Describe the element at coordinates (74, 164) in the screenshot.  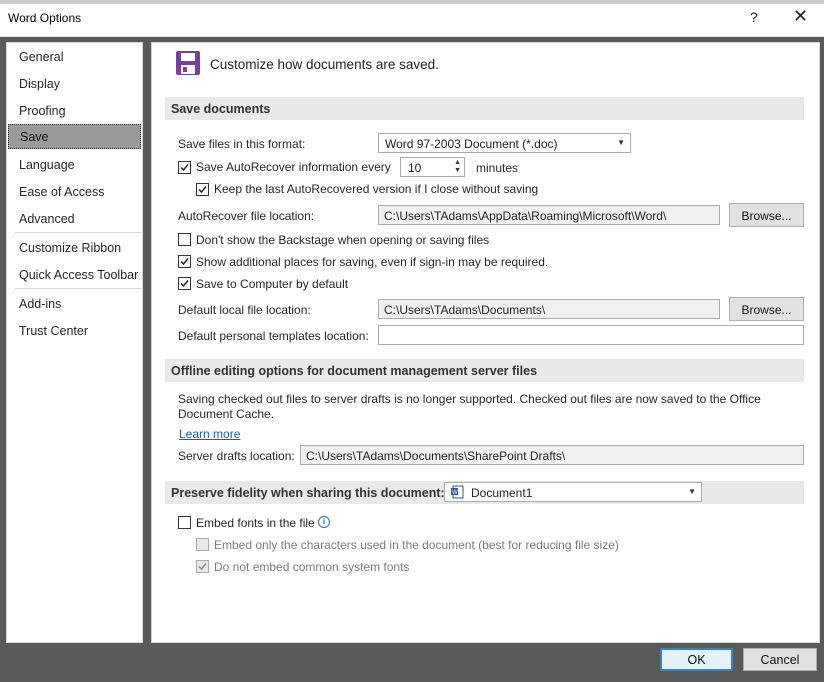
I see `sidebar-item-language: Language` at that location.